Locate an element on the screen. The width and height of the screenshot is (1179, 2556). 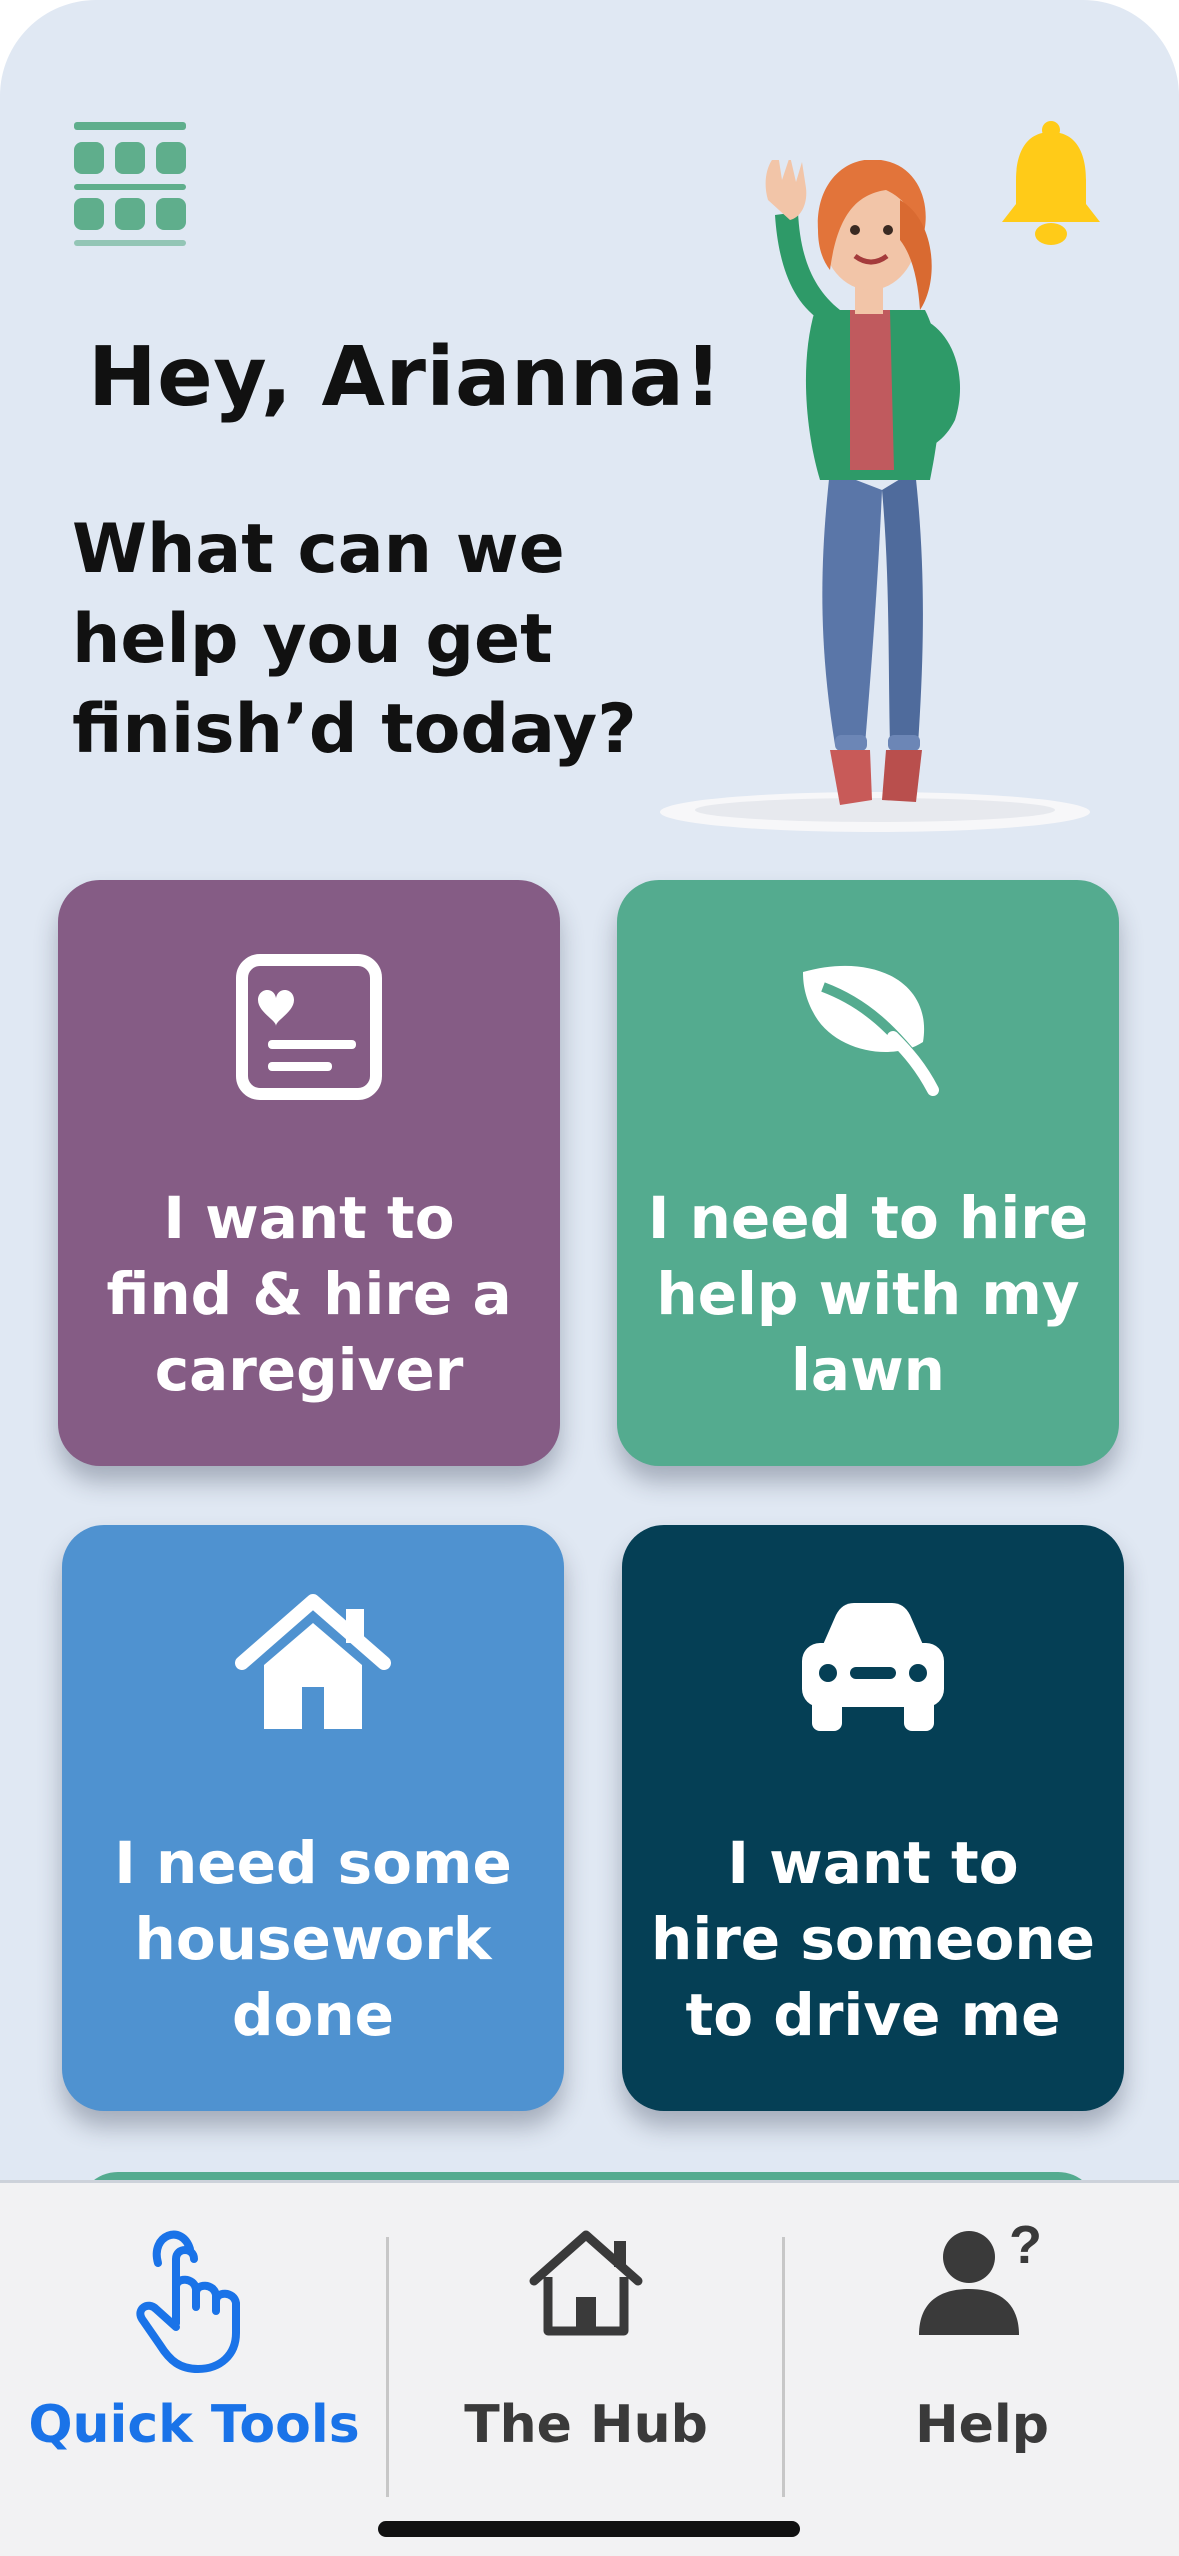
tab-help: ? Help is located at coordinates (982, 2333).